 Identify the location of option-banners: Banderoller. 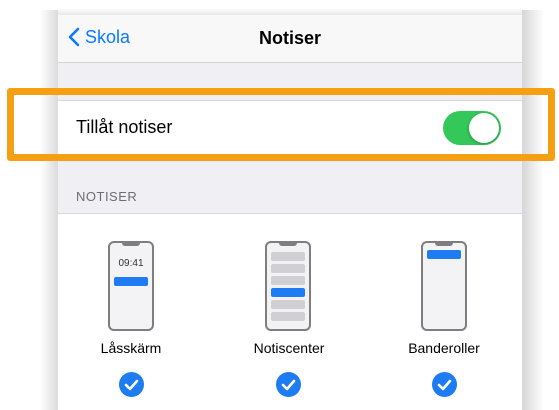
(444, 312).